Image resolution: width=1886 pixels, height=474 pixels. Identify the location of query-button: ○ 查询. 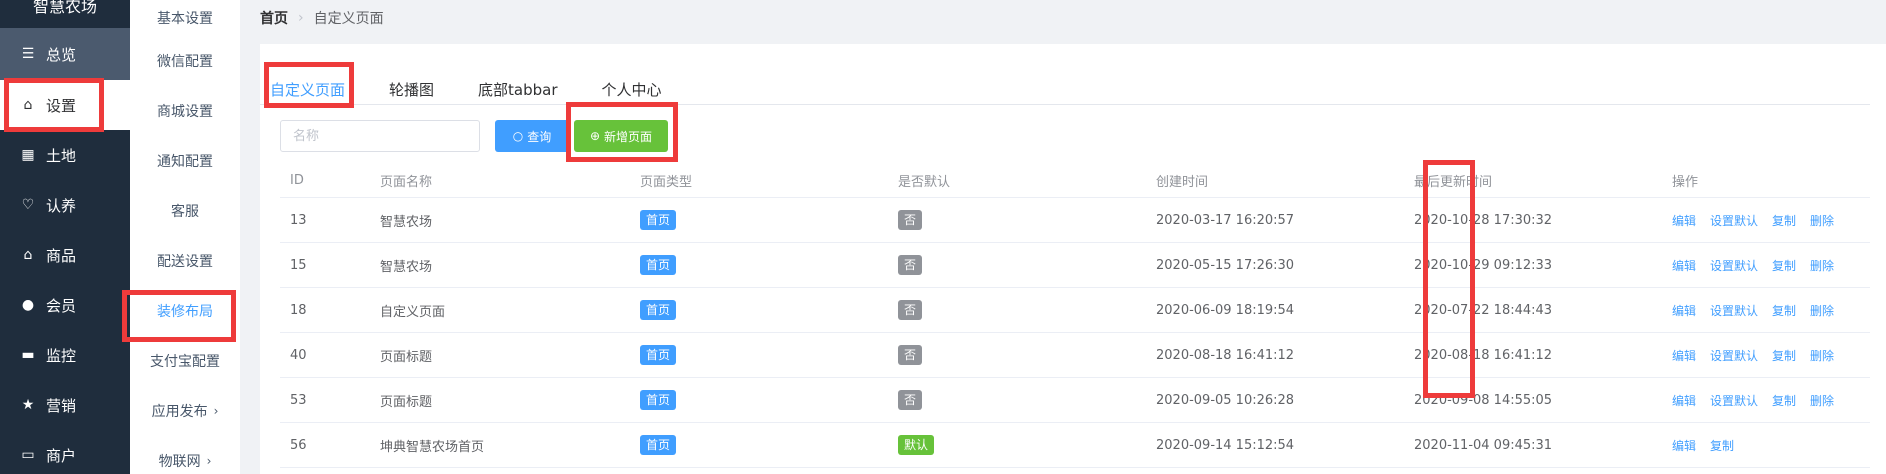
(532, 136).